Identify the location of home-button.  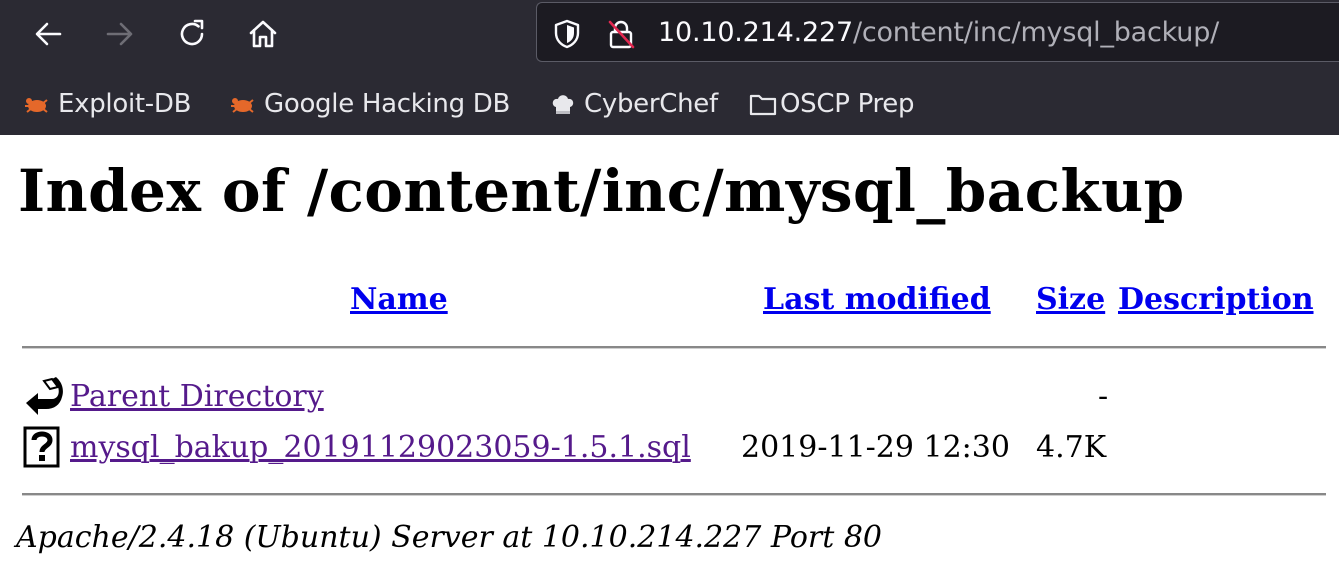
(263, 34).